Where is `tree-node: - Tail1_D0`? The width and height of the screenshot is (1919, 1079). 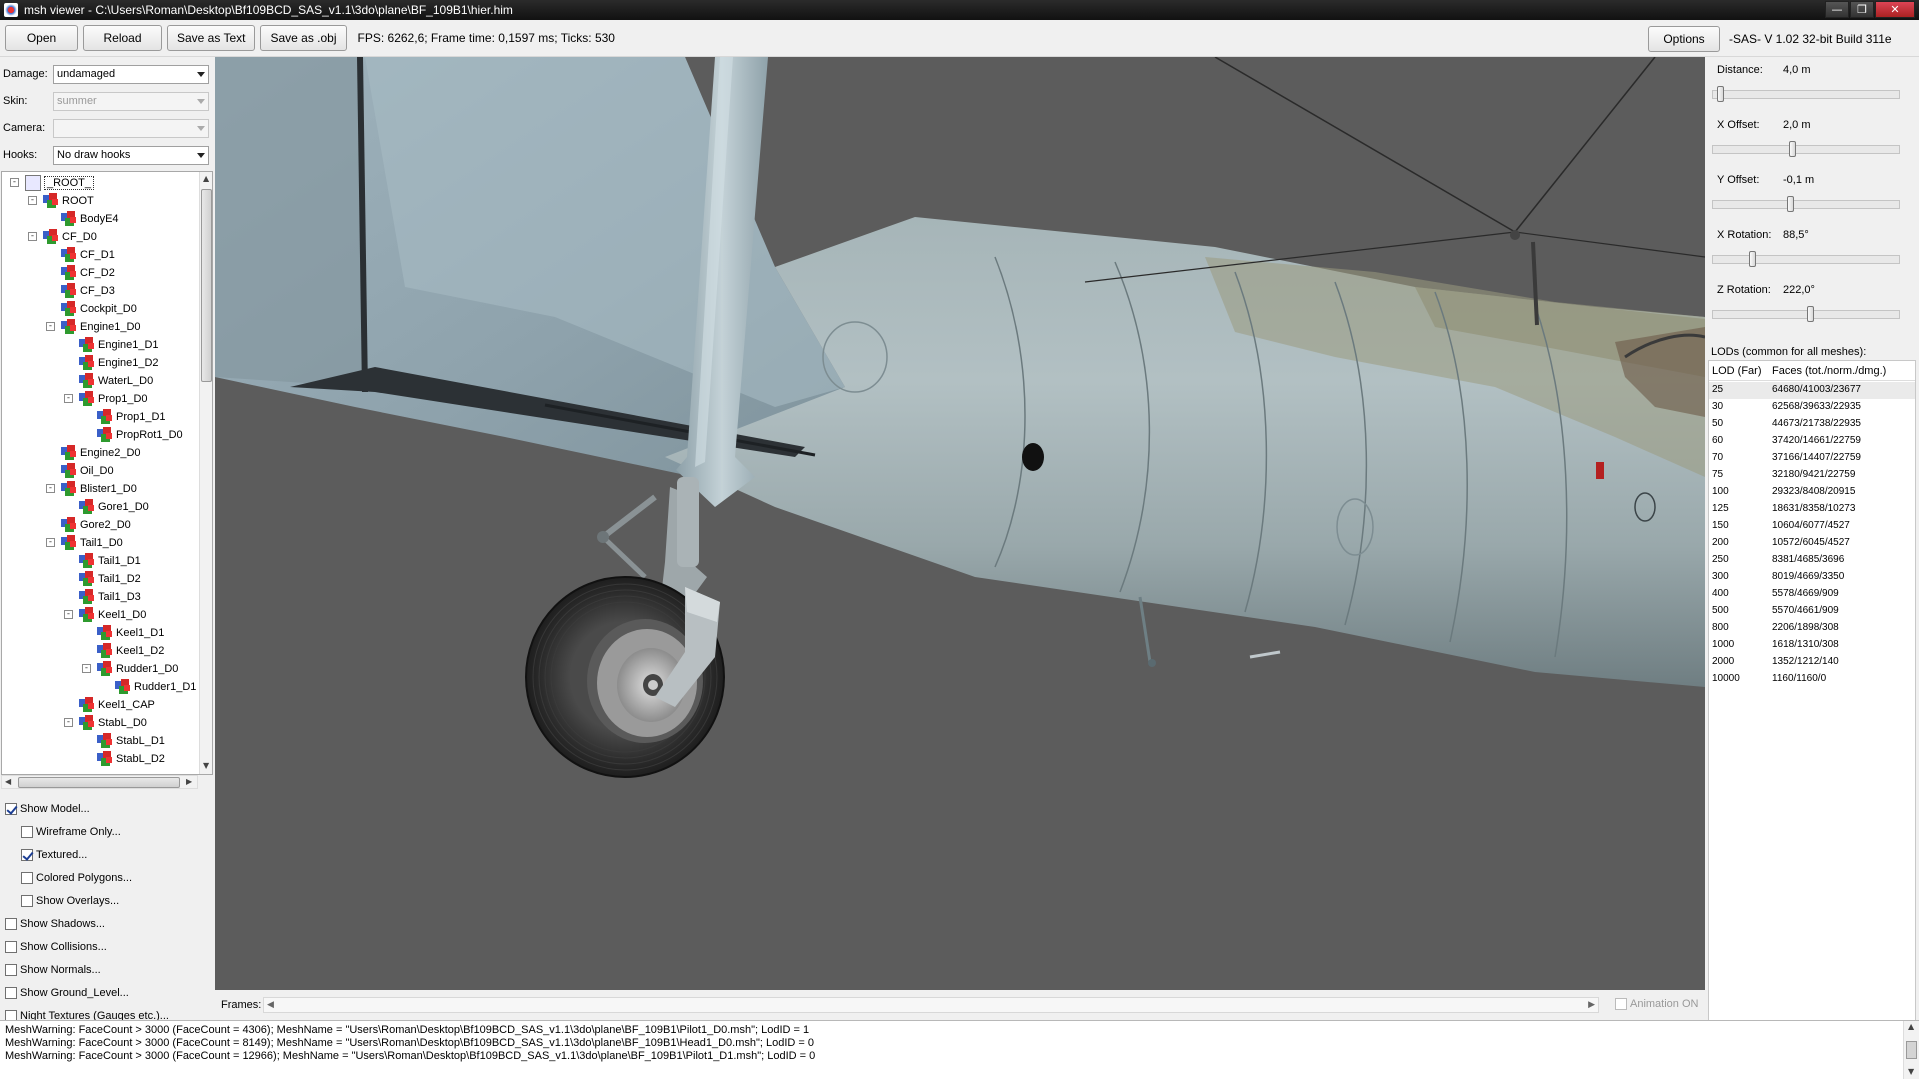
tree-node: - Tail1_D0 is located at coordinates (84, 543).